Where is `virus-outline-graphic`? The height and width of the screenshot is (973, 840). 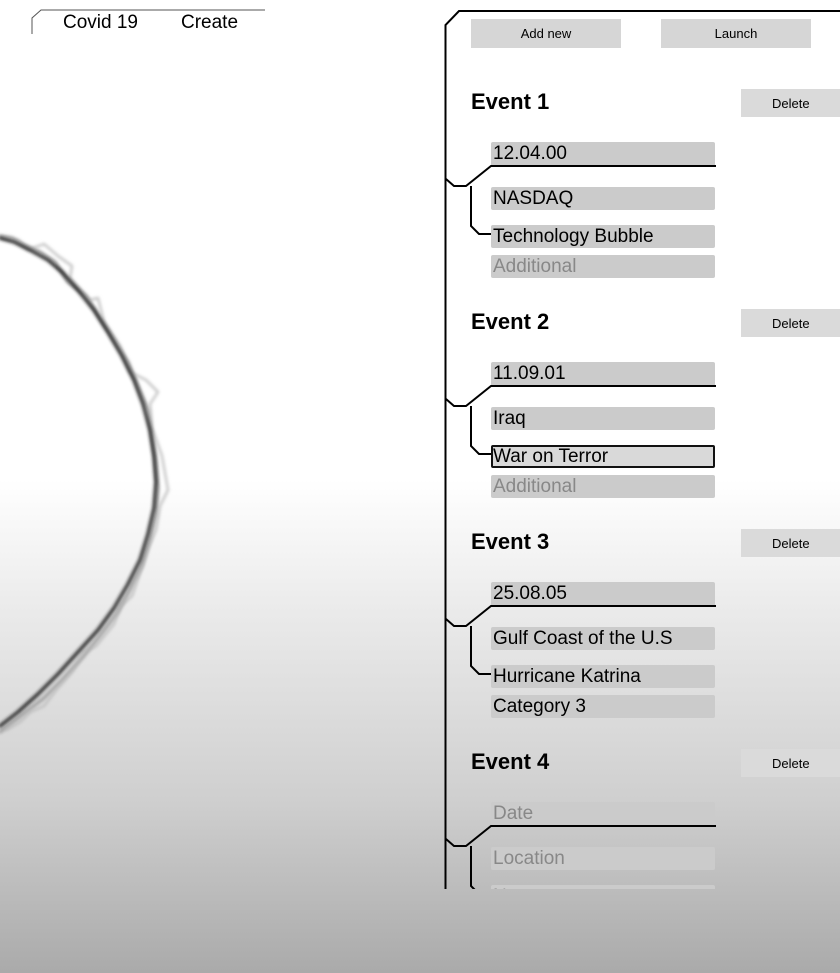
virus-outline-graphic is located at coordinates (84, 484).